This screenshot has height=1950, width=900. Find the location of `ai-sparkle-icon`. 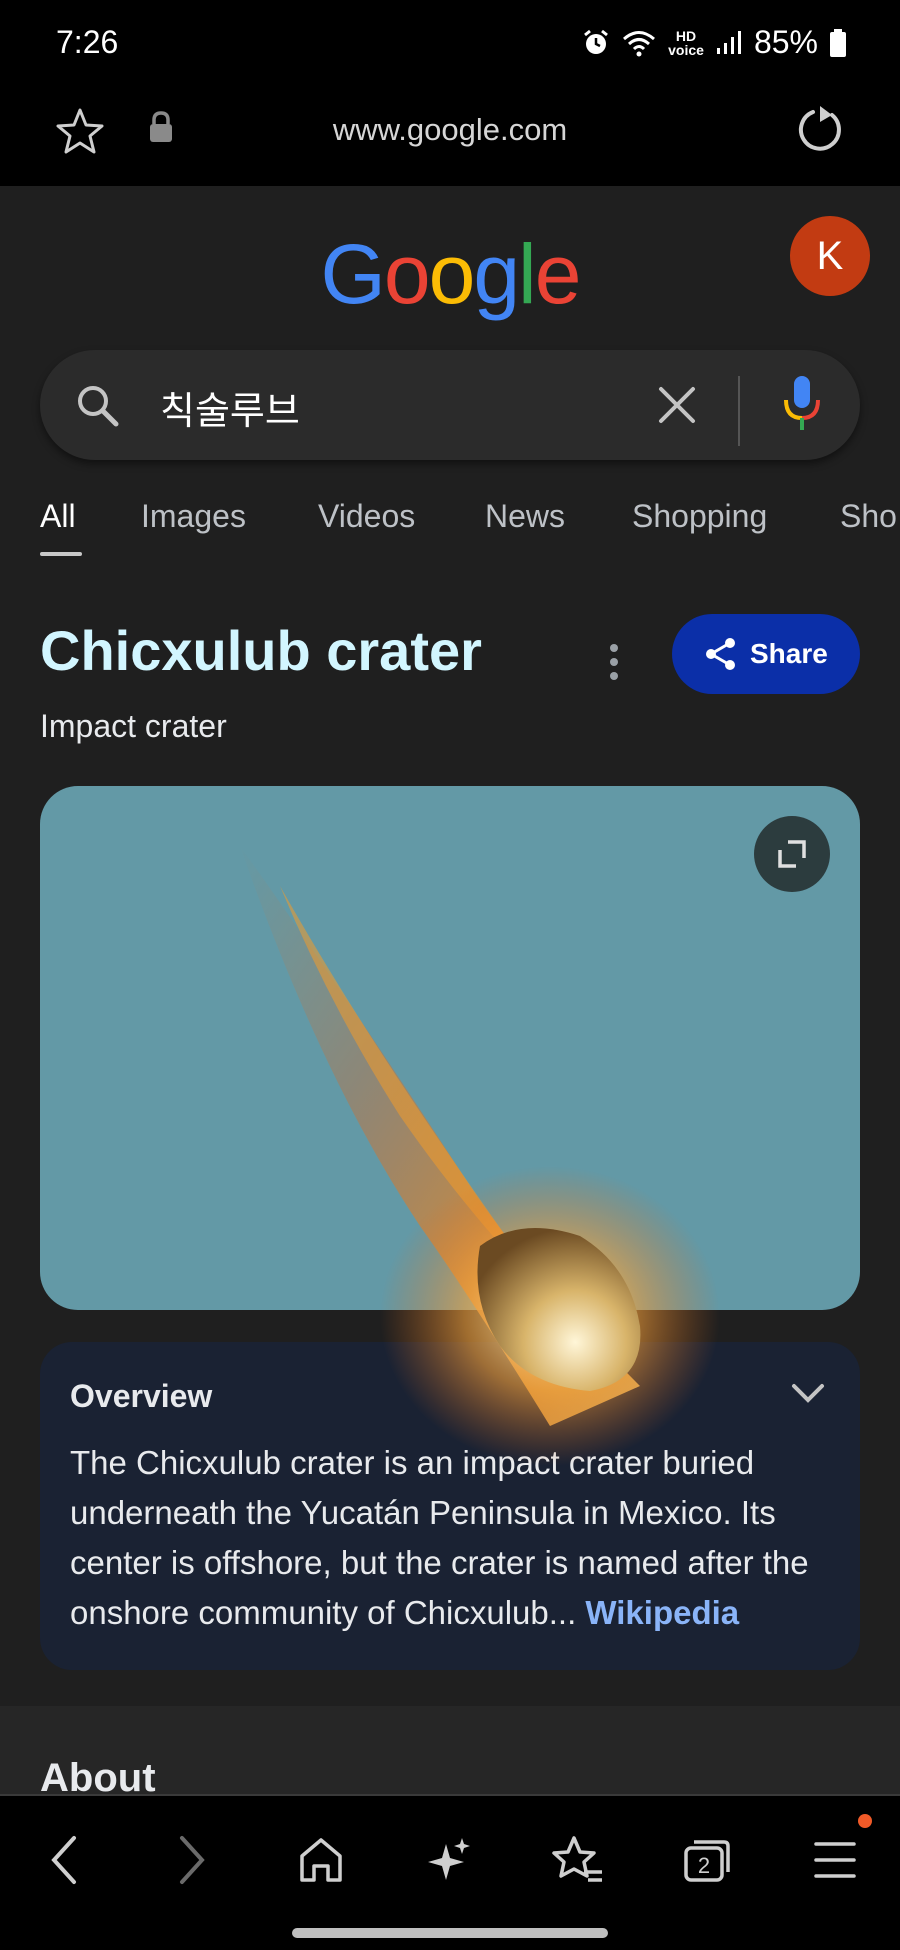

ai-sparkle-icon is located at coordinates (449, 1860).